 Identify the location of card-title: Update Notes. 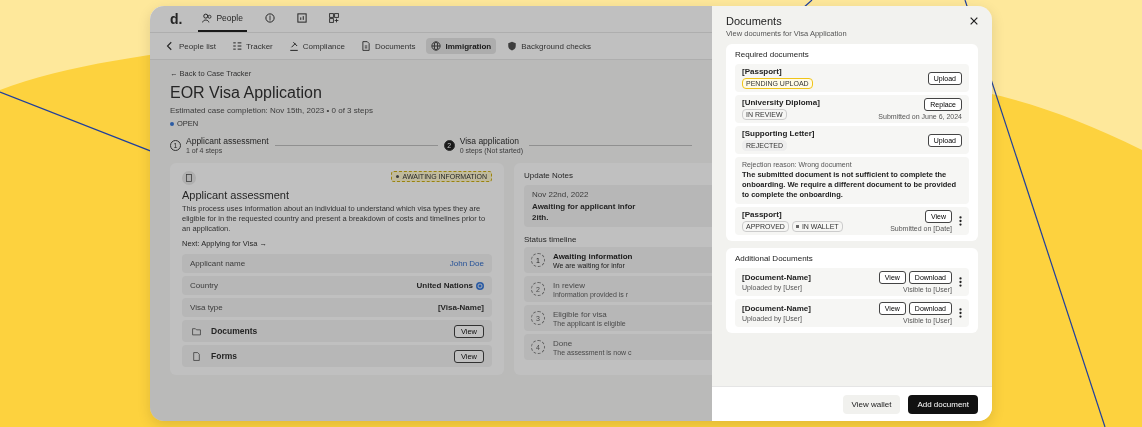
(549, 175).